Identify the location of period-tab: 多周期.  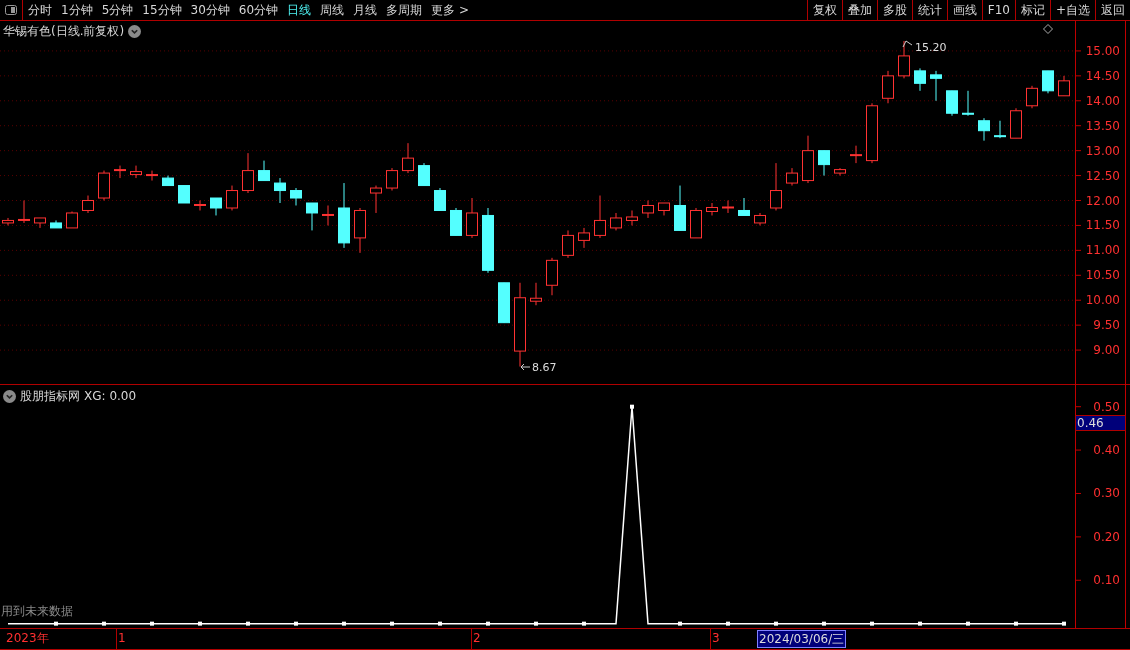
(404, 10).